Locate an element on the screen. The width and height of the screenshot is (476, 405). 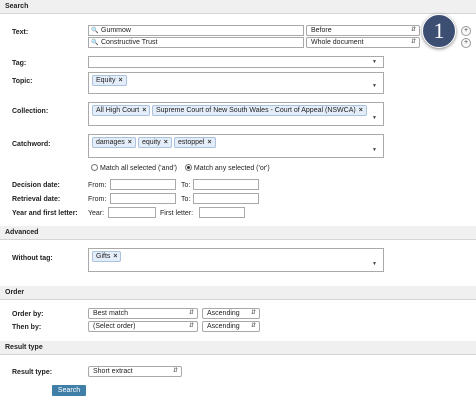
retrieval-from-label: From: is located at coordinates (97, 199).